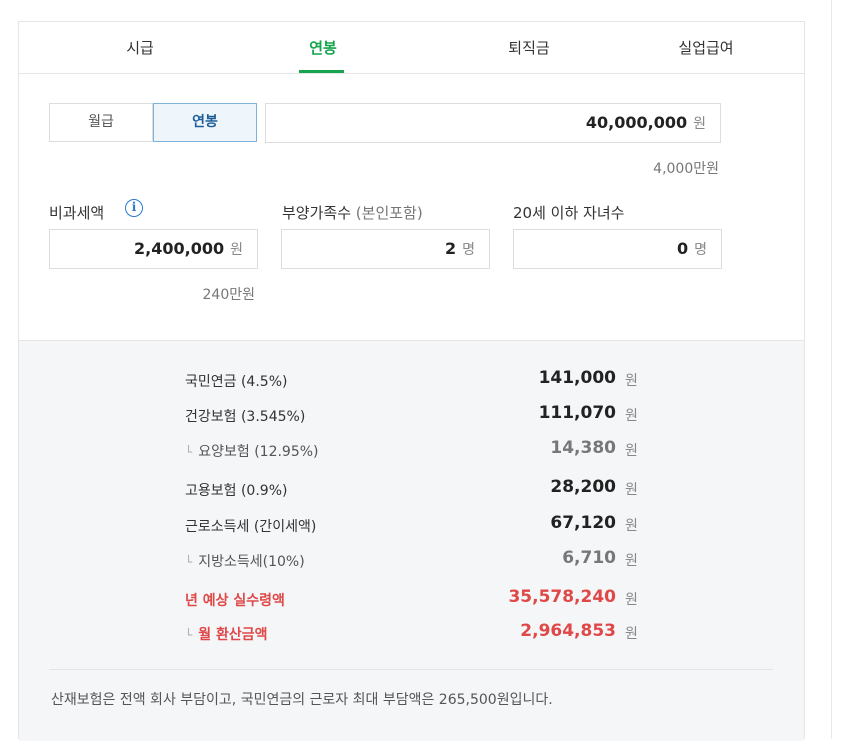 This screenshot has height=741, width=848. Describe the element at coordinates (101, 122) in the screenshot. I see `pay-type-monthly-button: 월급` at that location.